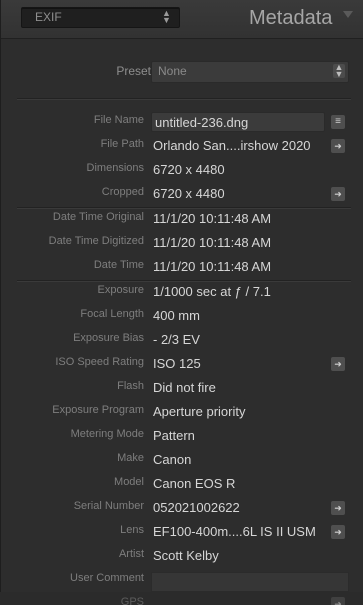 This screenshot has height=605, width=363. I want to click on metadata-row: Exposure Bias - 2/3 EV, so click(184, 341).